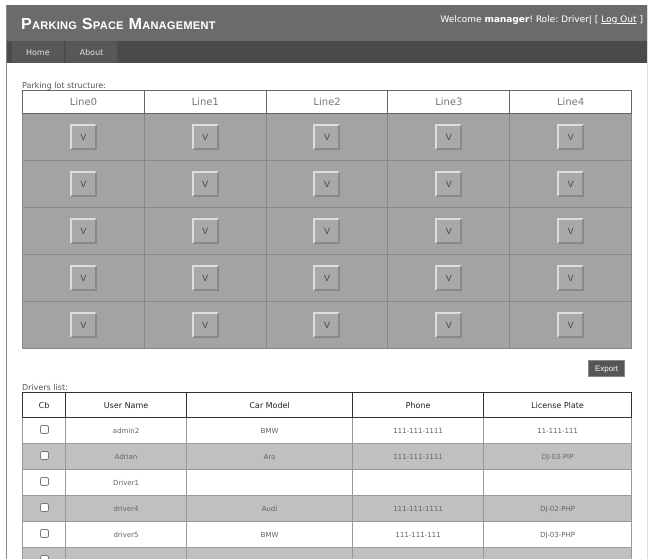 The width and height of the screenshot is (654, 559). Describe the element at coordinates (558, 405) in the screenshot. I see `column-header: License Plate` at that location.